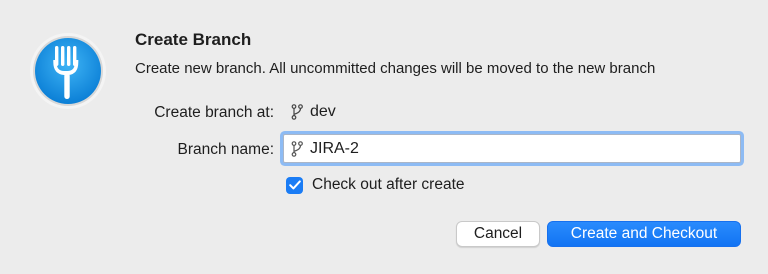  I want to click on checkout-option: Check out after create, so click(375, 185).